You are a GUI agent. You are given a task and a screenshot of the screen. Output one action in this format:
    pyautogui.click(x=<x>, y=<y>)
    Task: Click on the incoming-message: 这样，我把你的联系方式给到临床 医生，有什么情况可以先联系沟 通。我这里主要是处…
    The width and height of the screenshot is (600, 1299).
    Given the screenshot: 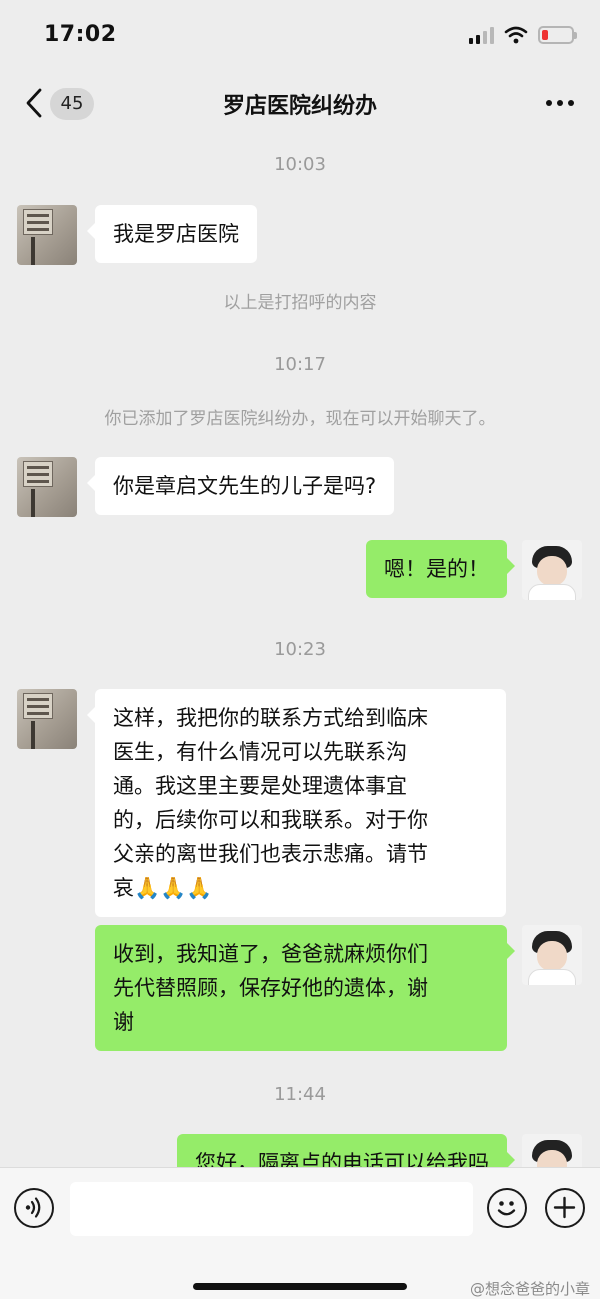 What is the action you would take?
    pyautogui.click(x=296, y=803)
    